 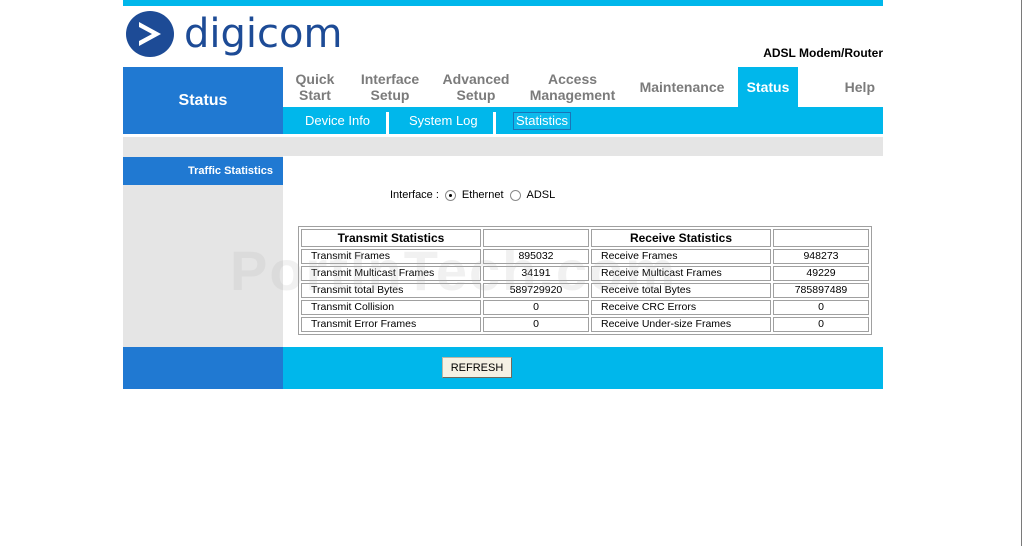 What do you see at coordinates (583, 120) in the screenshot?
I see `sub-navigation: Device Info System Log Statistics` at bounding box center [583, 120].